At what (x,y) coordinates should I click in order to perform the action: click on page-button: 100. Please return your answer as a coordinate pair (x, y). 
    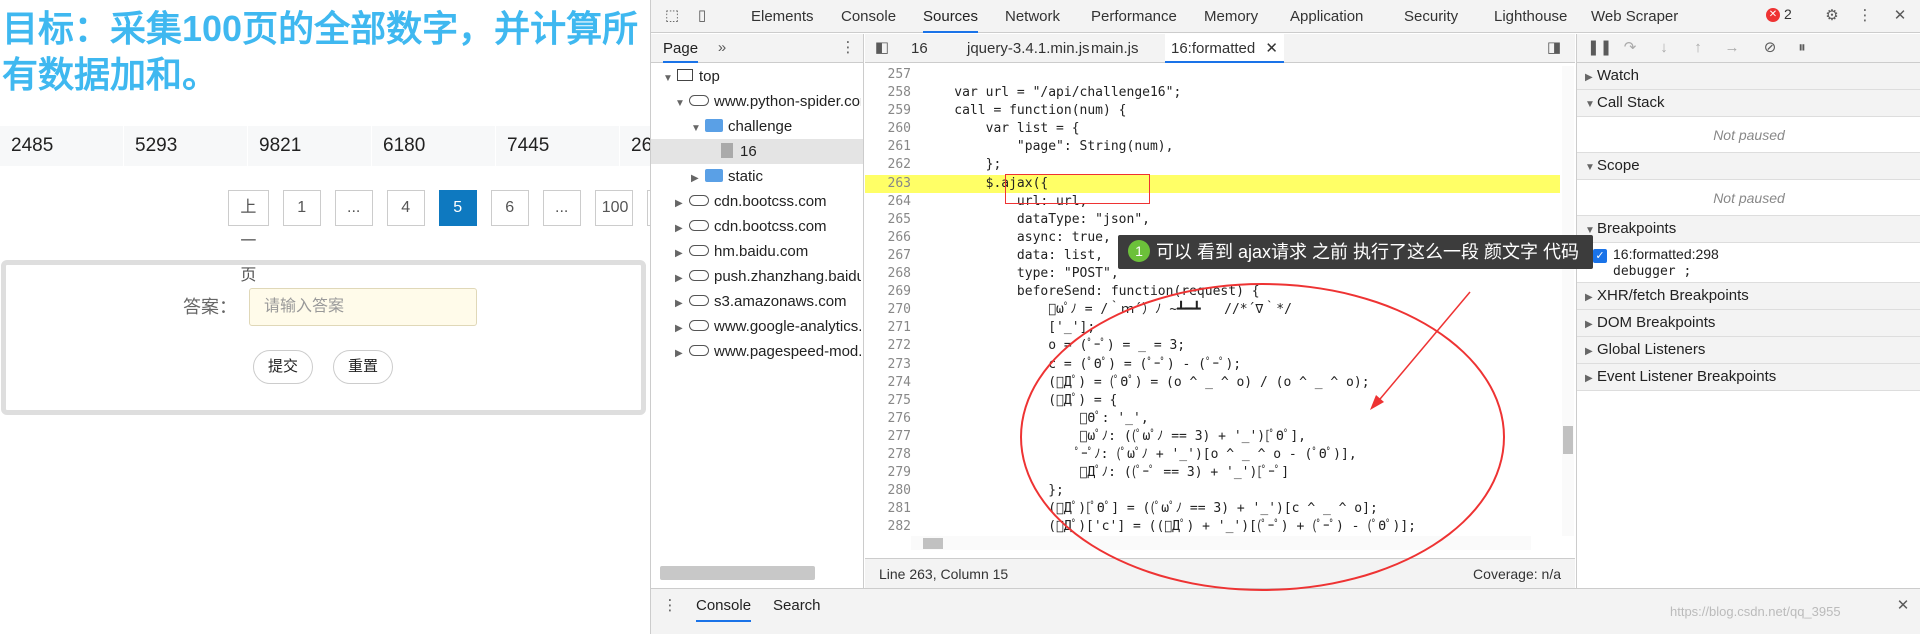
    Looking at the image, I should click on (613, 208).